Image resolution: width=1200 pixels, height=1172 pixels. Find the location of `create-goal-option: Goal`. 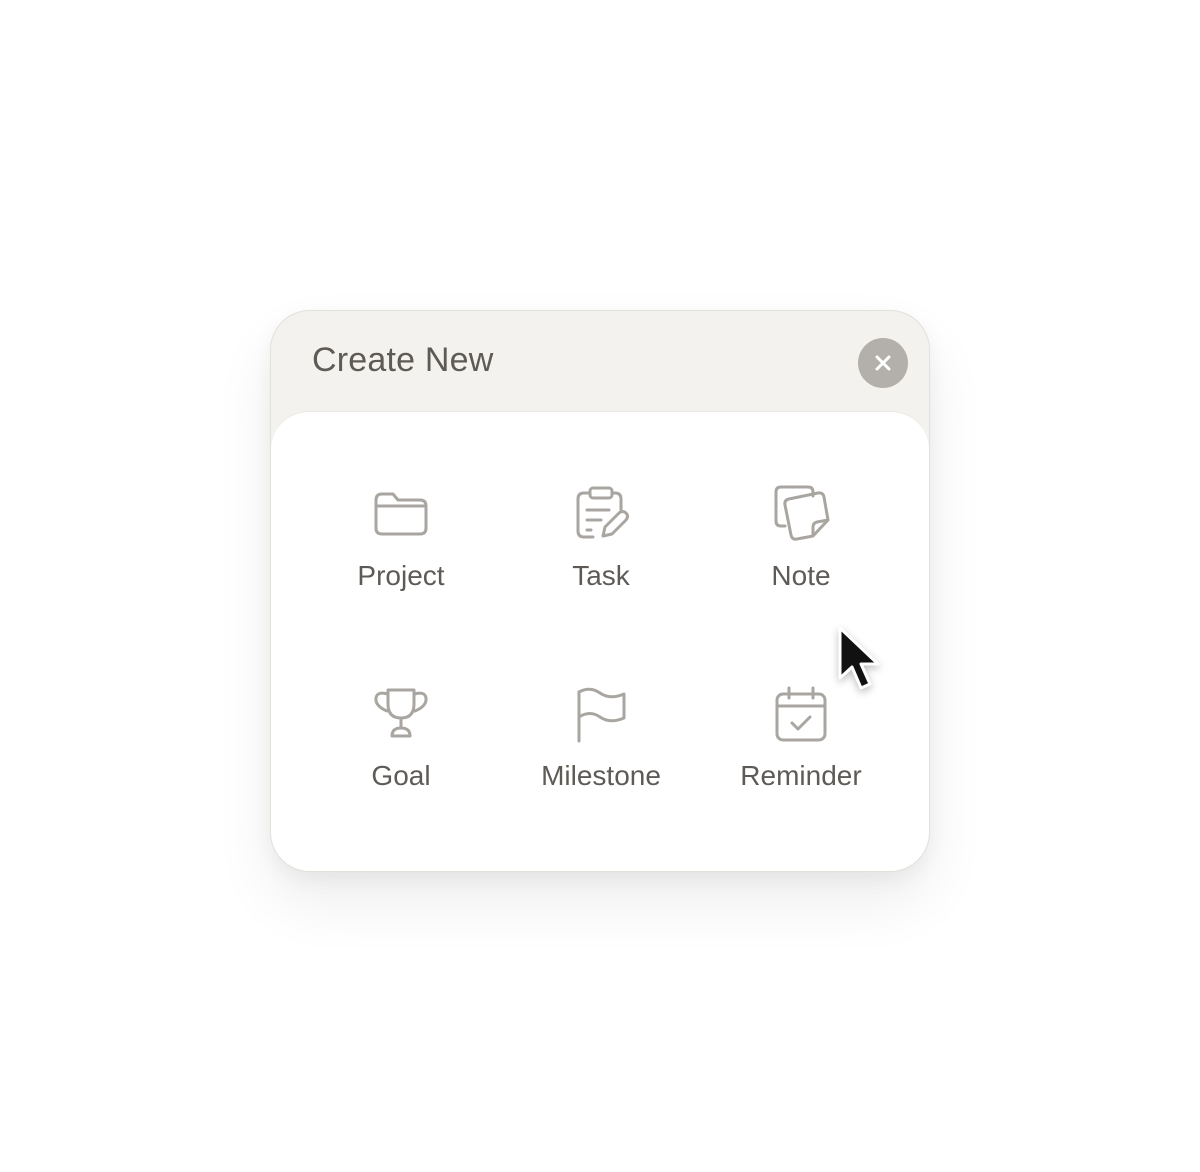

create-goal-option: Goal is located at coordinates (401, 749).